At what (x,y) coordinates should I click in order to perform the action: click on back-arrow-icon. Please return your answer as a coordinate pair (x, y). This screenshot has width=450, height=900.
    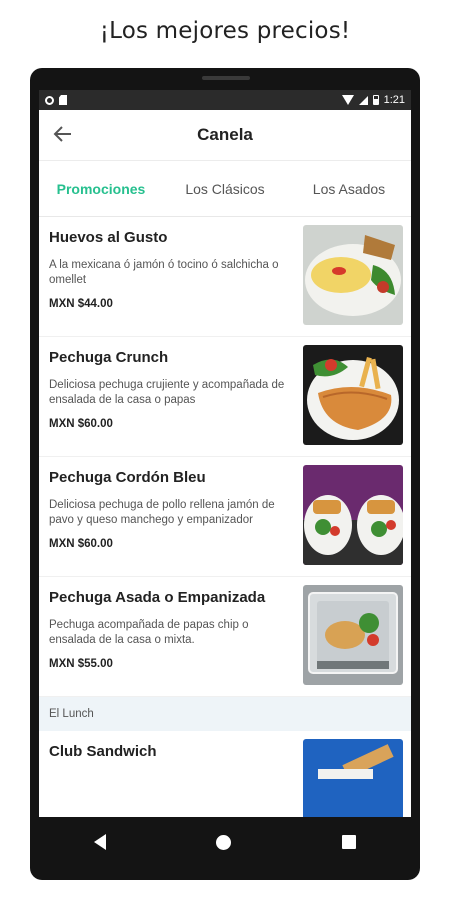
    Looking at the image, I should click on (63, 134).